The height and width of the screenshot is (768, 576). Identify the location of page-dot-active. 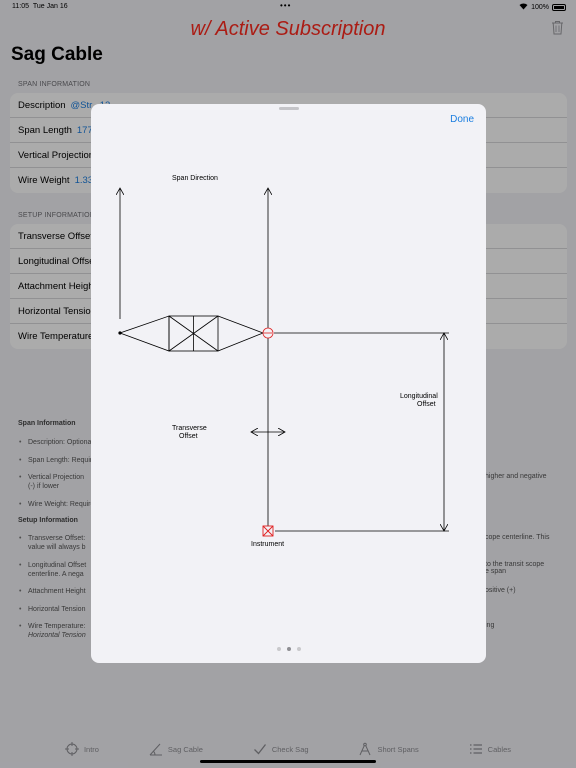
(288, 649).